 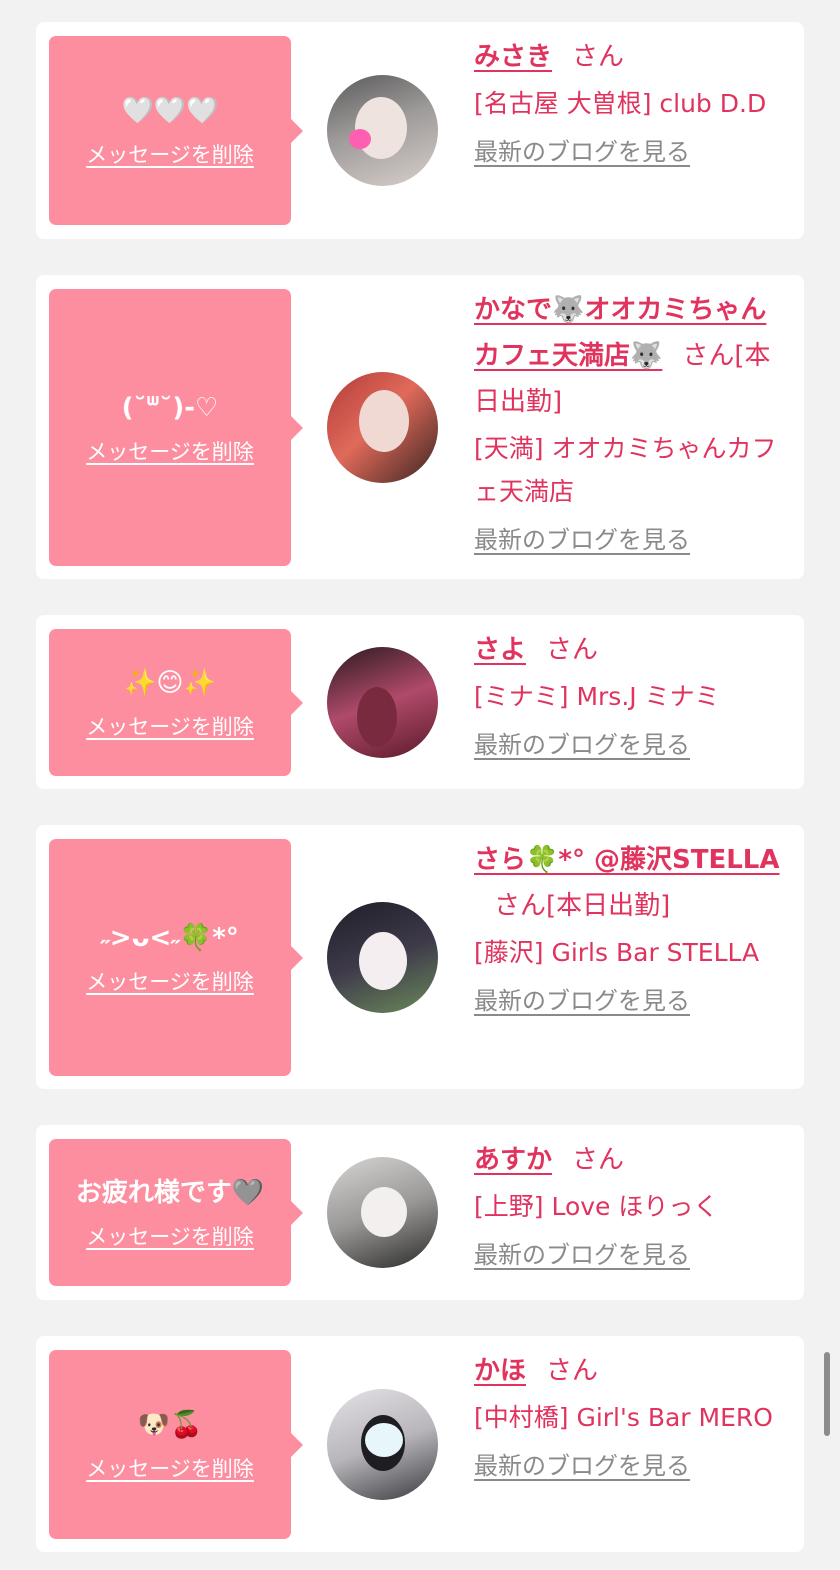 What do you see at coordinates (176, 427) in the screenshot?
I see `message-bubble: (˘ᐜ˘)-♡ メッセージを削除` at bounding box center [176, 427].